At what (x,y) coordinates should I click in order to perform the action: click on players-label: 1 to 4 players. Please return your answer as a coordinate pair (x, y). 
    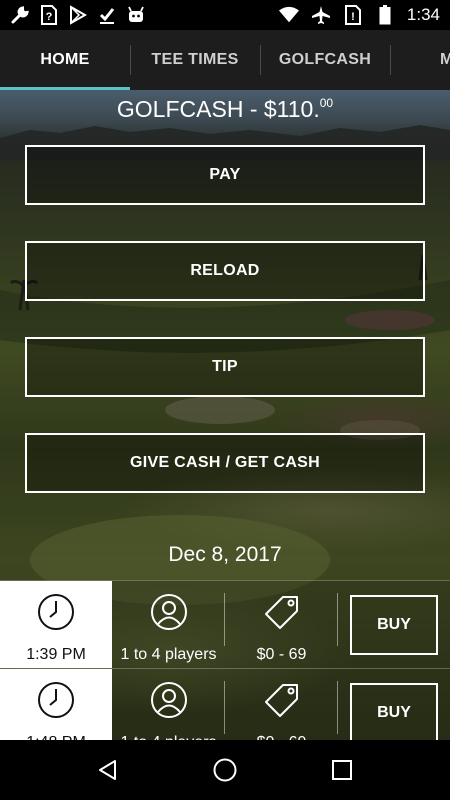
    Looking at the image, I should click on (168, 654).